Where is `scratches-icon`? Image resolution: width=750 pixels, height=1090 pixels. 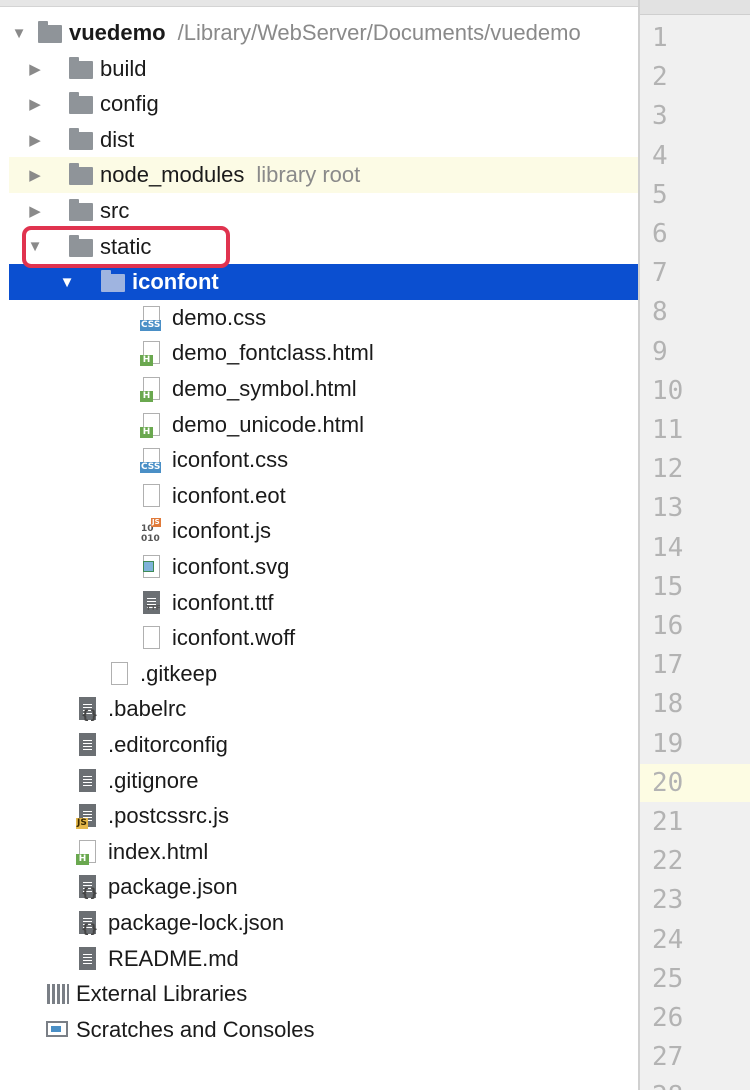
scratches-icon is located at coordinates (57, 1030).